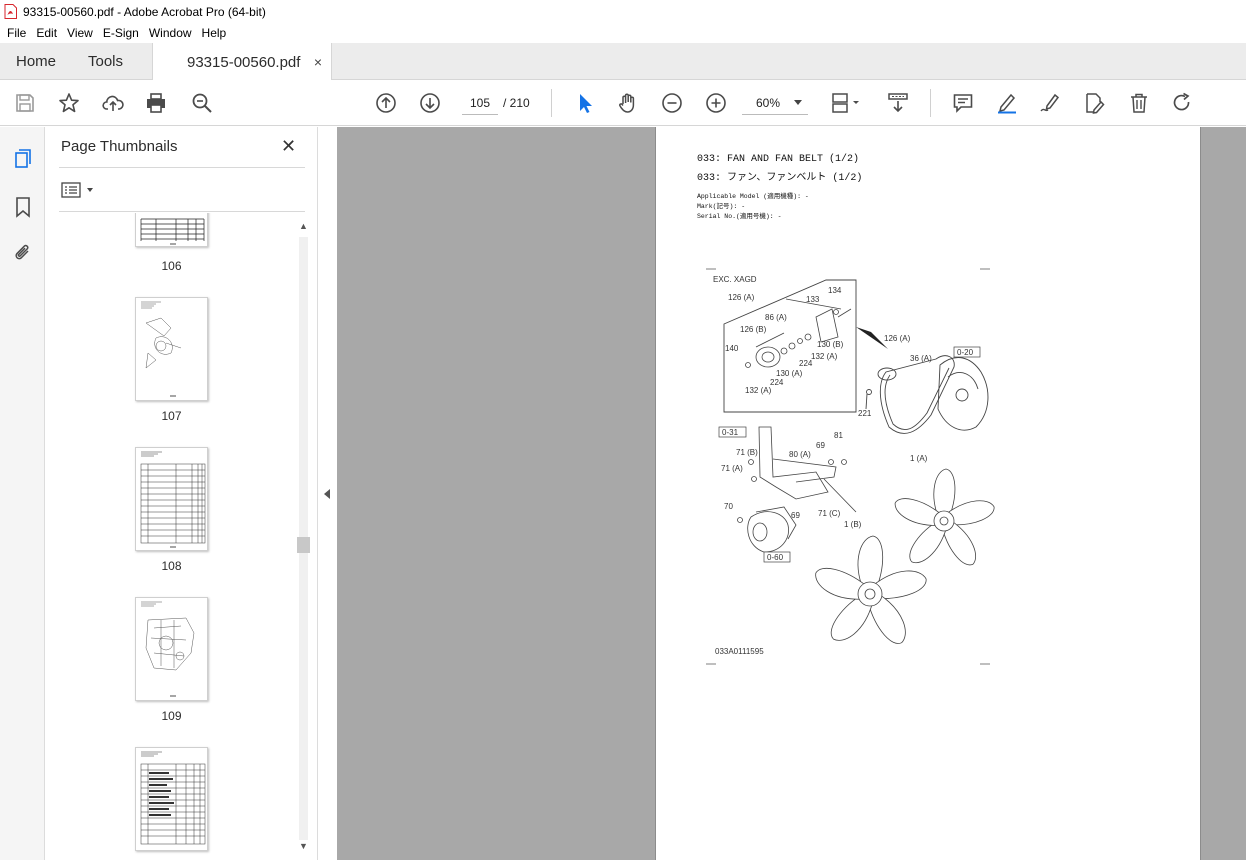  Describe the element at coordinates (963, 103) in the screenshot. I see `comment-icon` at that location.